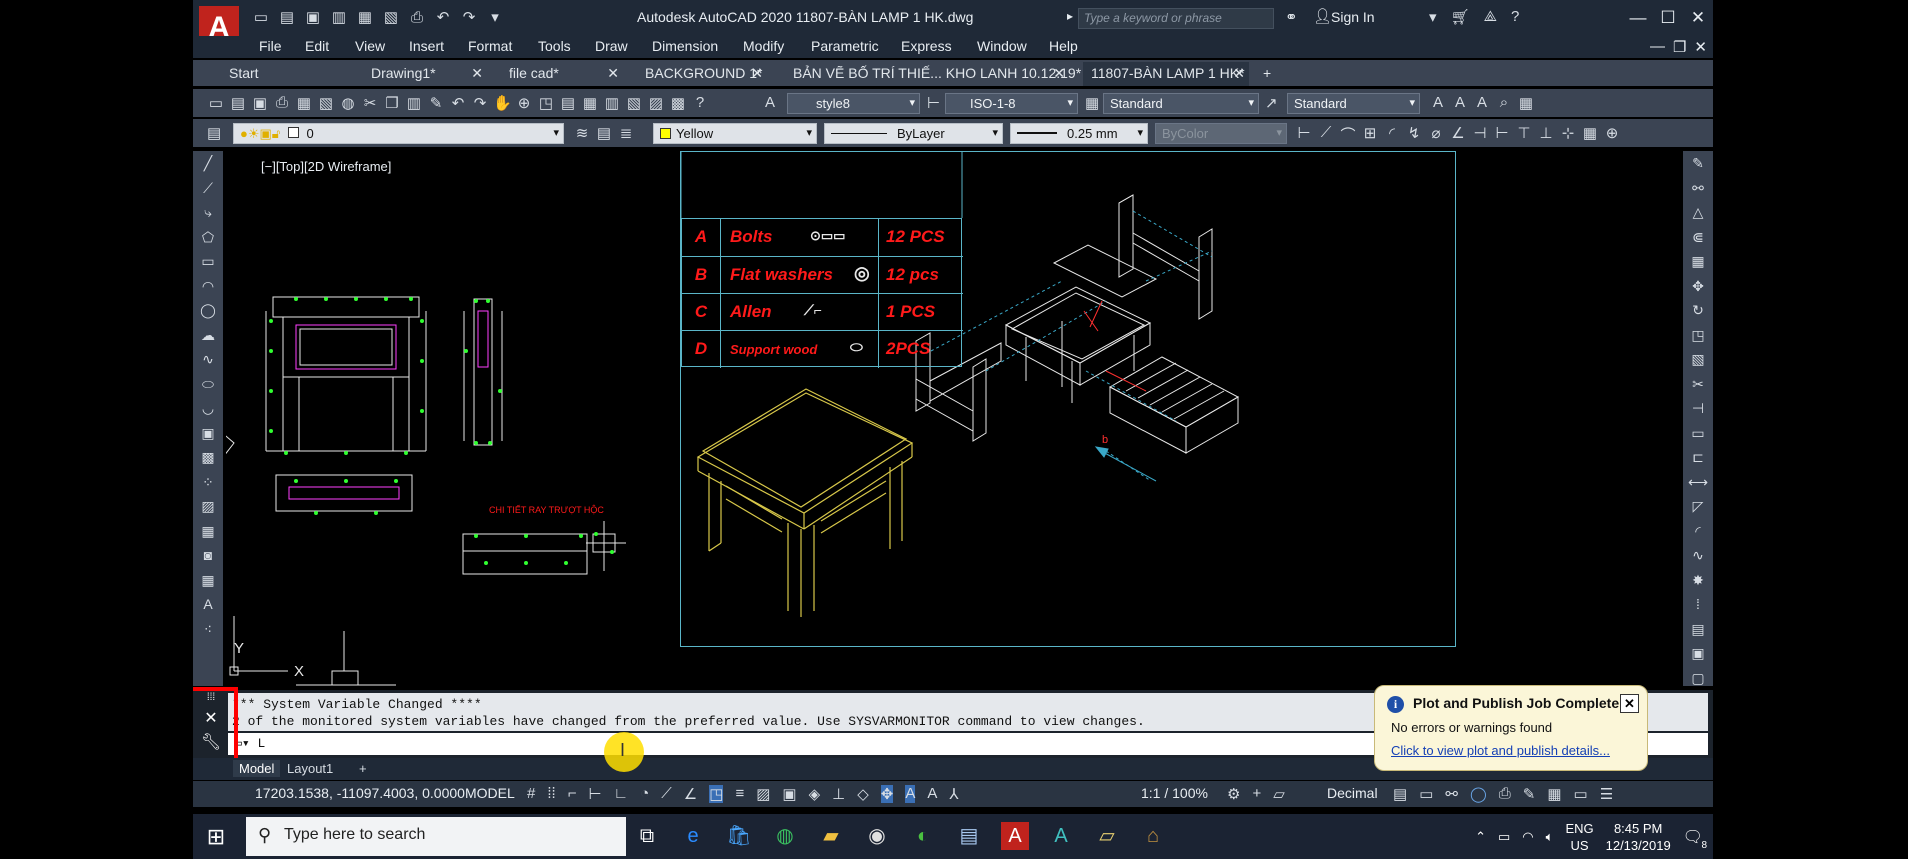  Describe the element at coordinates (524, 103) in the screenshot. I see `zoom-realtime-icon: ⊕` at that location.